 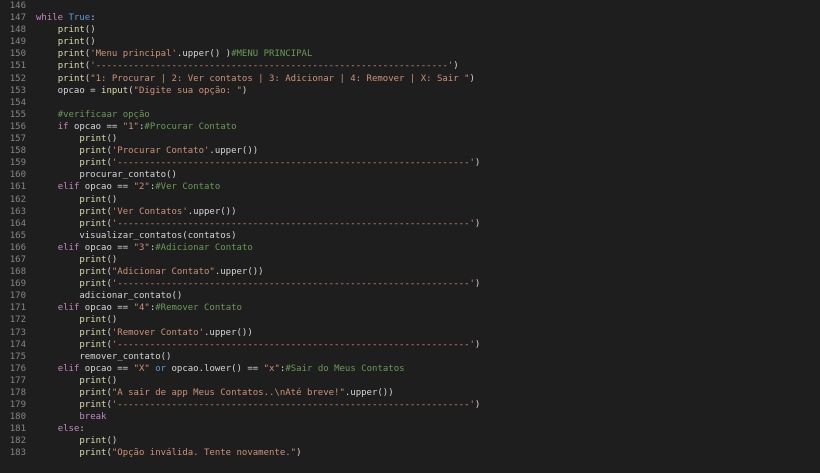 I want to click on code-line: 149 print(), so click(x=410, y=42).